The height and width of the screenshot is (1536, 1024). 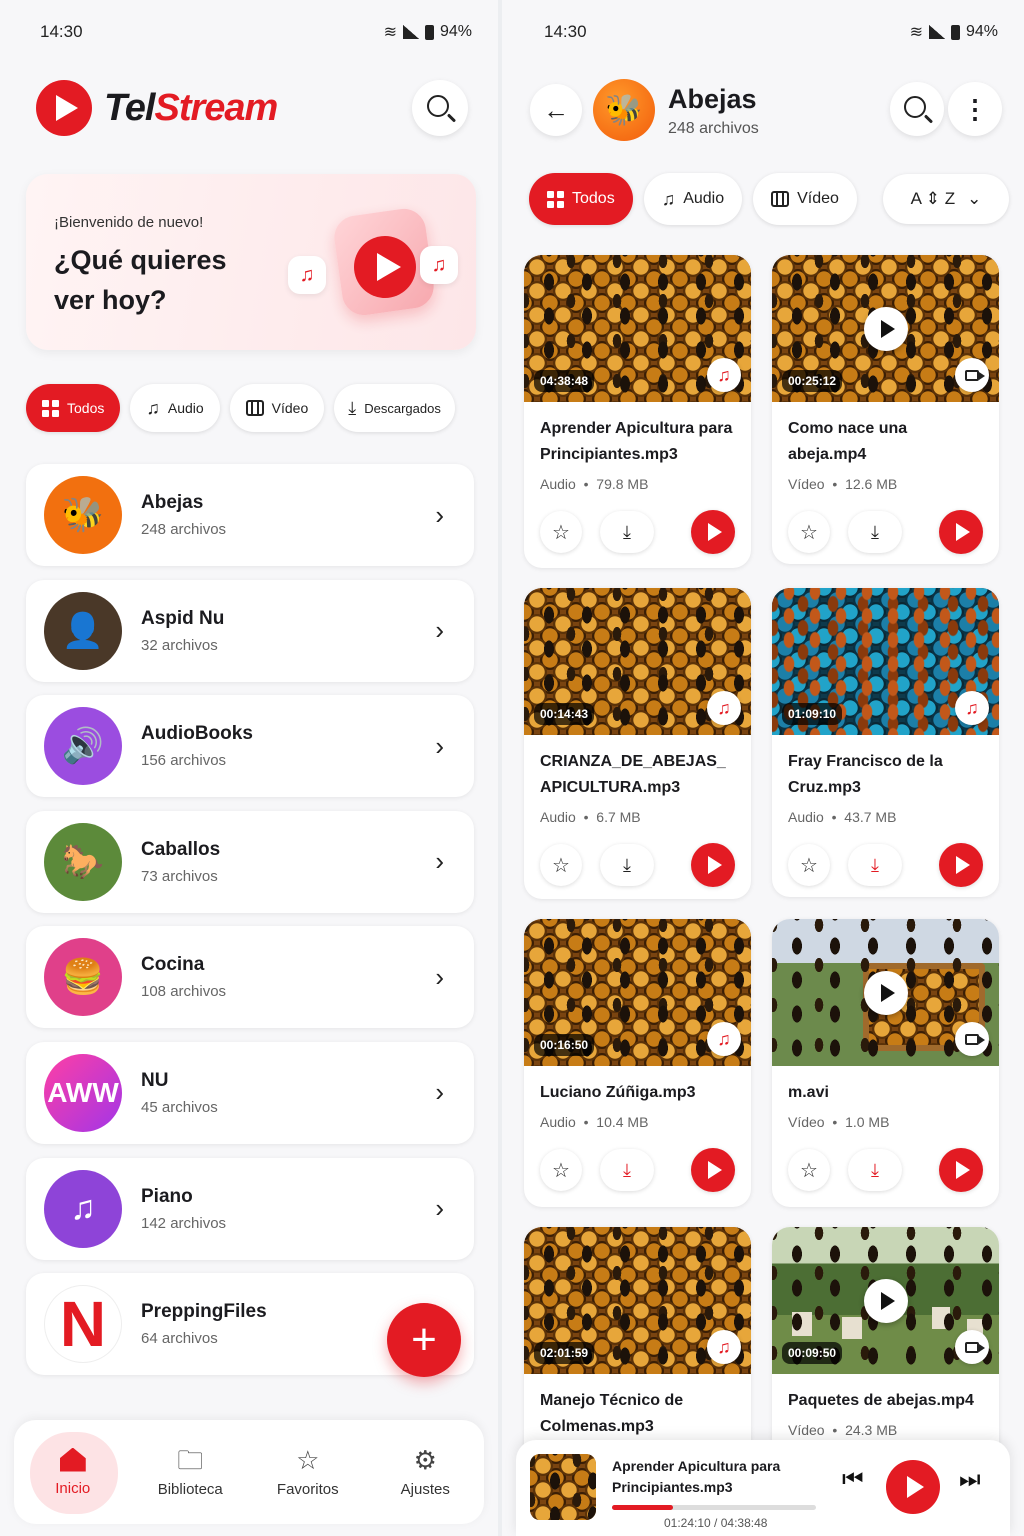 What do you see at coordinates (974, 198) in the screenshot?
I see `chevron-down-icon: ⌄` at bounding box center [974, 198].